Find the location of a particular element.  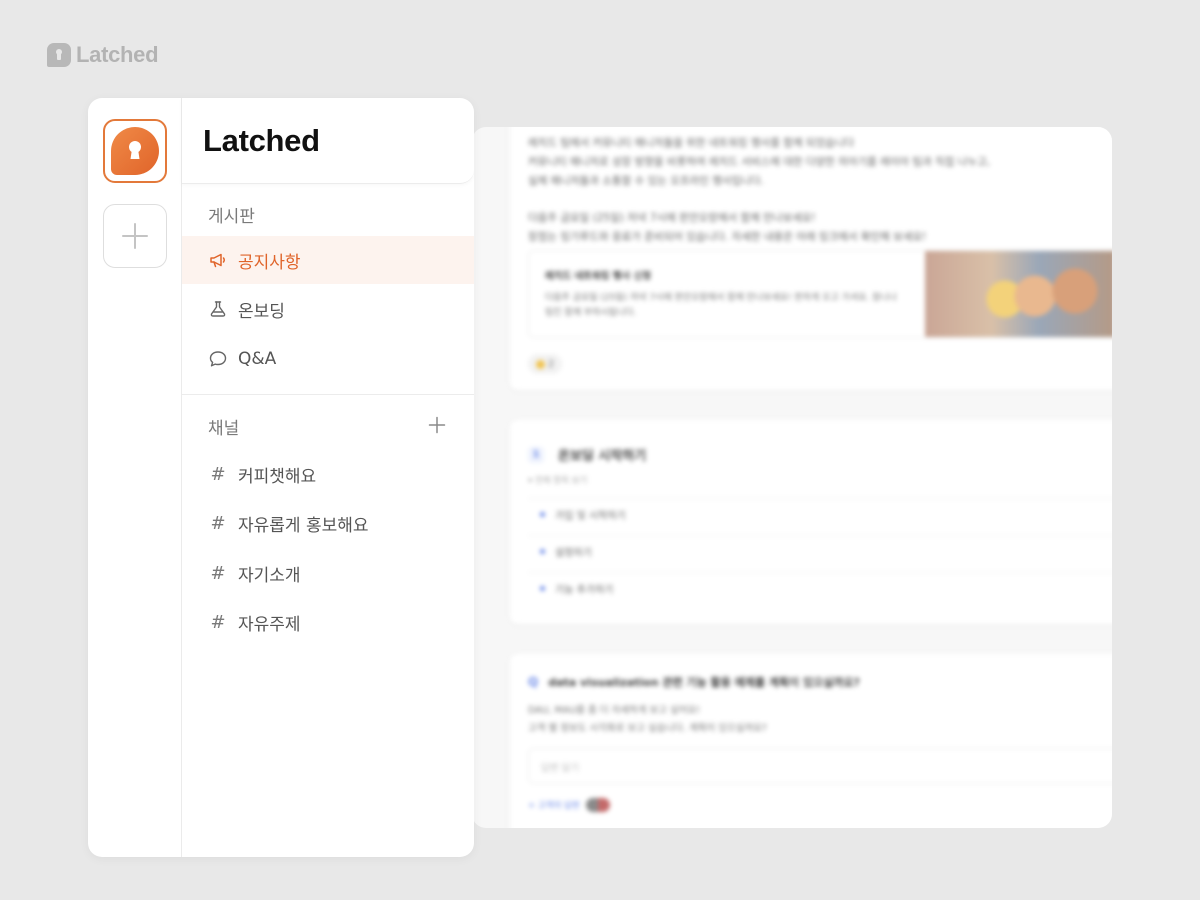

flask-icon is located at coordinates (218, 309).